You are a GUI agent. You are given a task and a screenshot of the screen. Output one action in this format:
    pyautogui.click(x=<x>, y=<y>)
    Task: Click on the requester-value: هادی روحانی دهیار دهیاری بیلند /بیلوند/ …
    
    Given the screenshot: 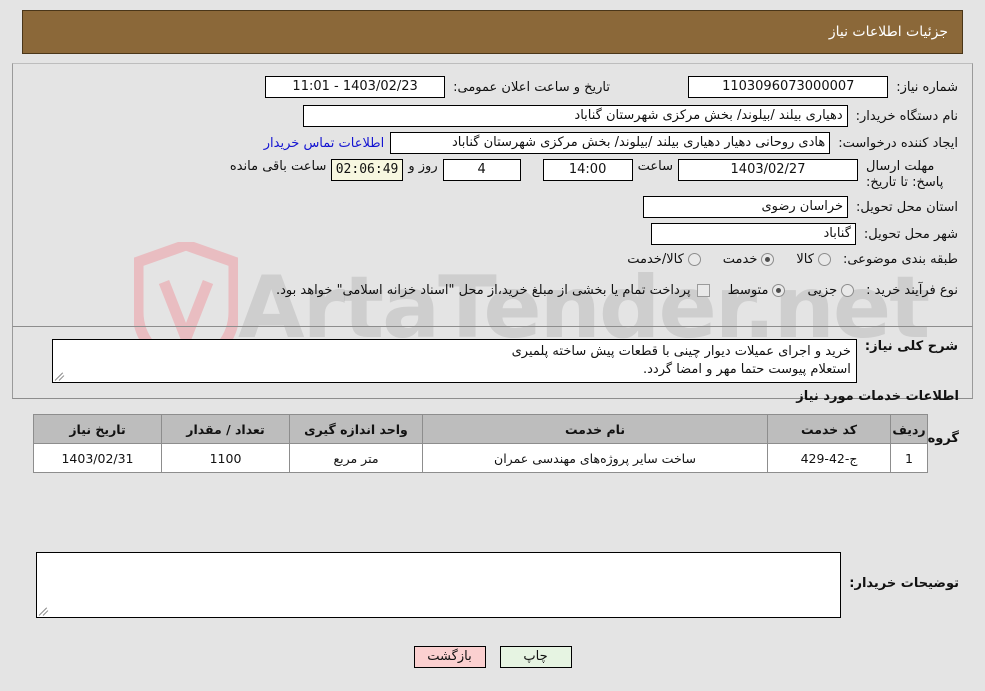 What is the action you would take?
    pyautogui.click(x=610, y=143)
    